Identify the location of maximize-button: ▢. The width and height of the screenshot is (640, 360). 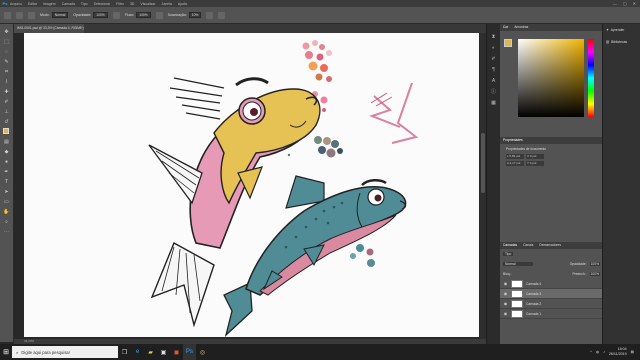
(625, 3).